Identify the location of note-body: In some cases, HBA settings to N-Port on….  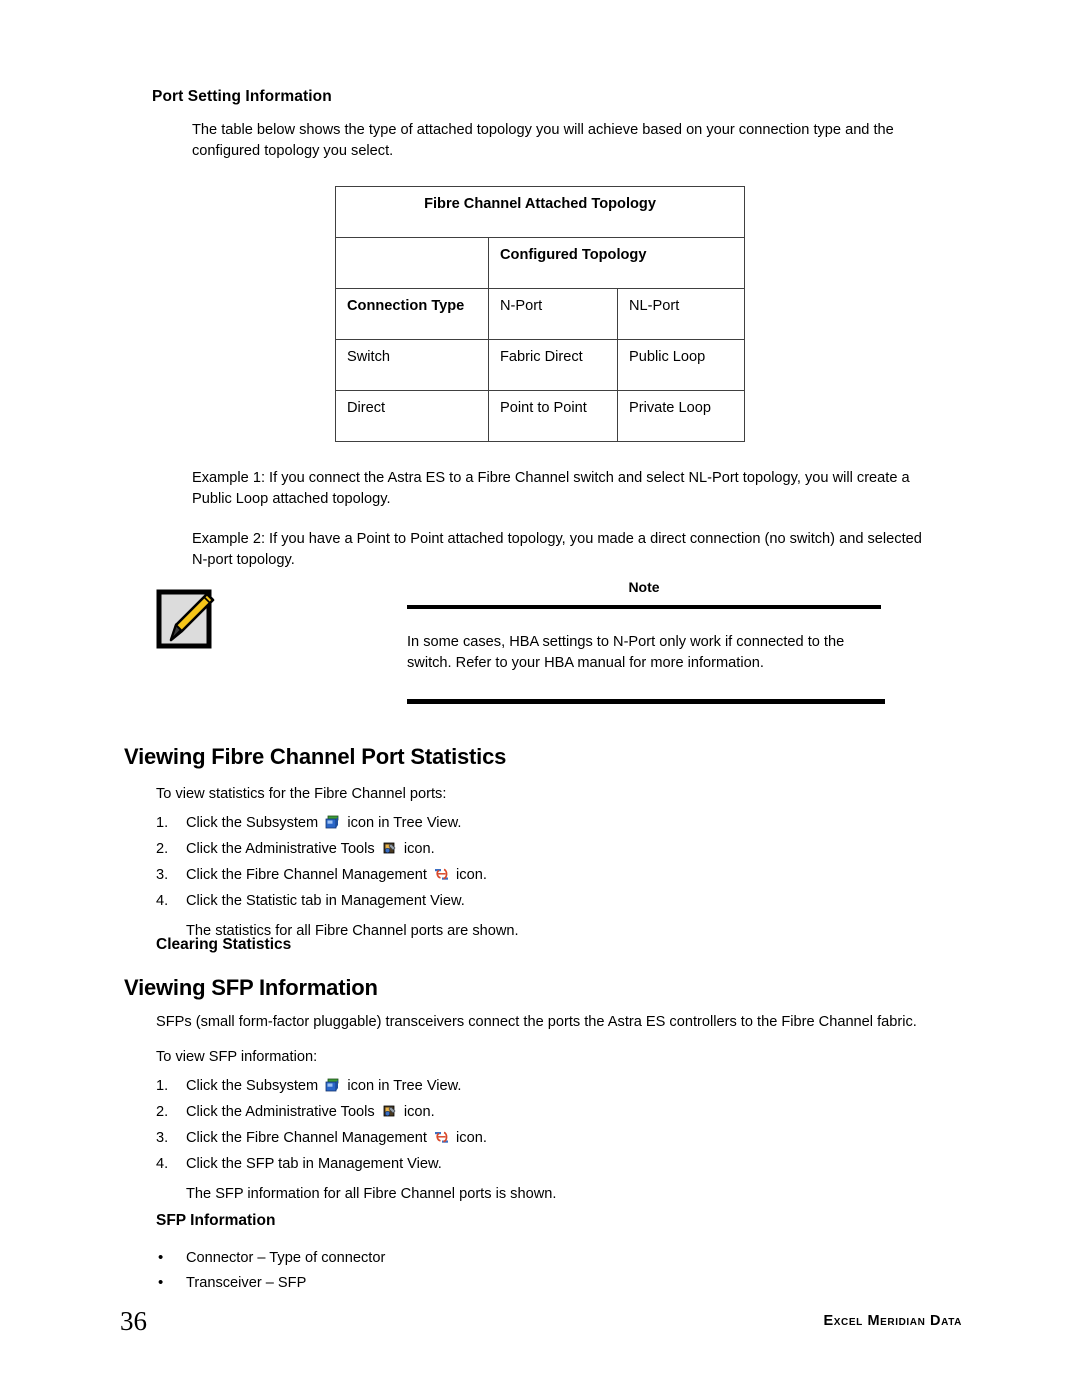
(626, 652).